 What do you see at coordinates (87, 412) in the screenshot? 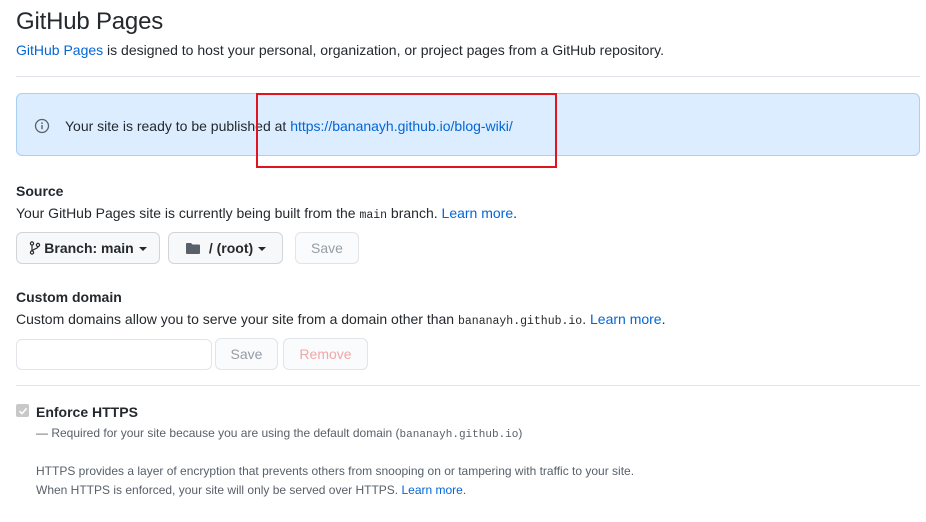
I see `enforce-https-label: Enforce HTTPS` at bounding box center [87, 412].